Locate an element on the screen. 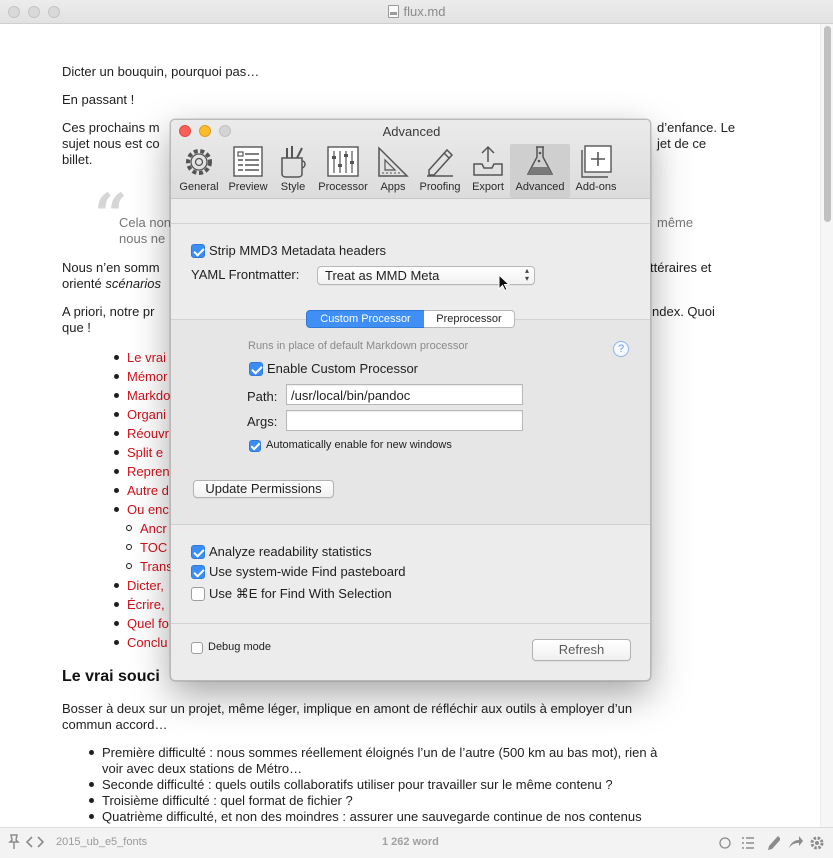  paragraph-right: jet de ce is located at coordinates (682, 143).